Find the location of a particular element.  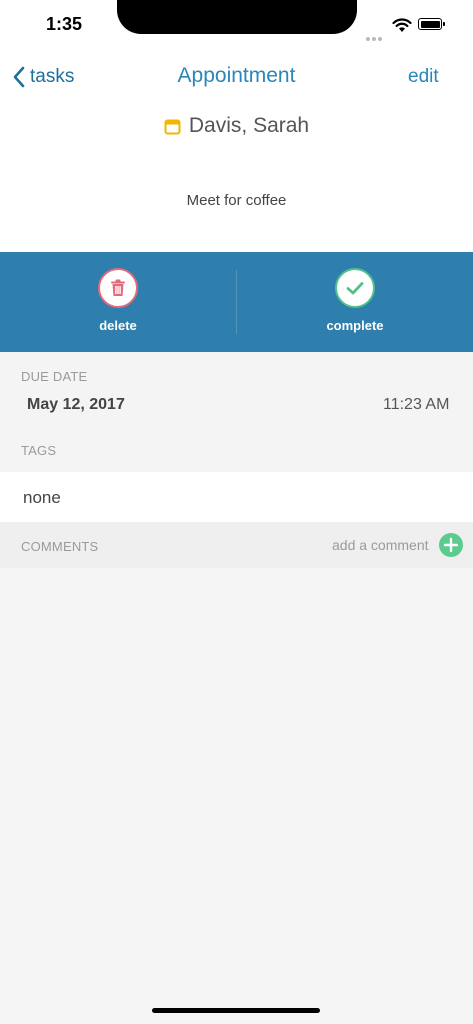

device-notch is located at coordinates (237, 17).